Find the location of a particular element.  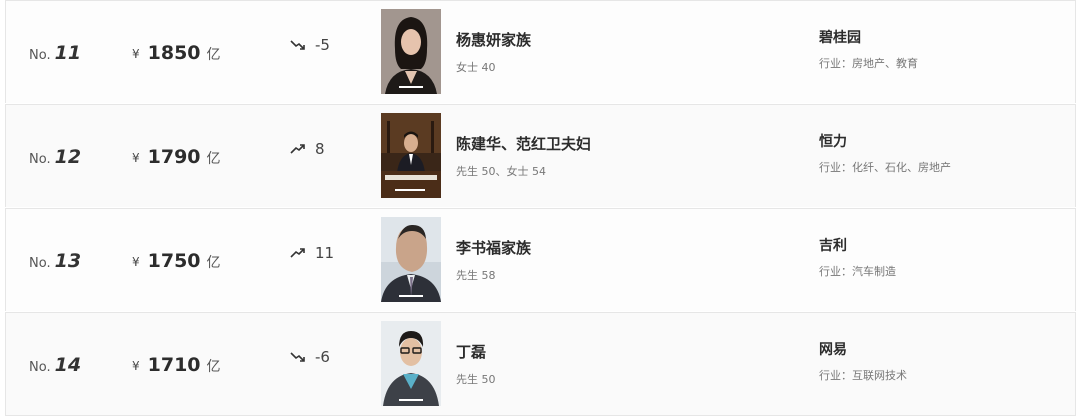

wealth: ¥ 1790 亿 is located at coordinates (176, 156).